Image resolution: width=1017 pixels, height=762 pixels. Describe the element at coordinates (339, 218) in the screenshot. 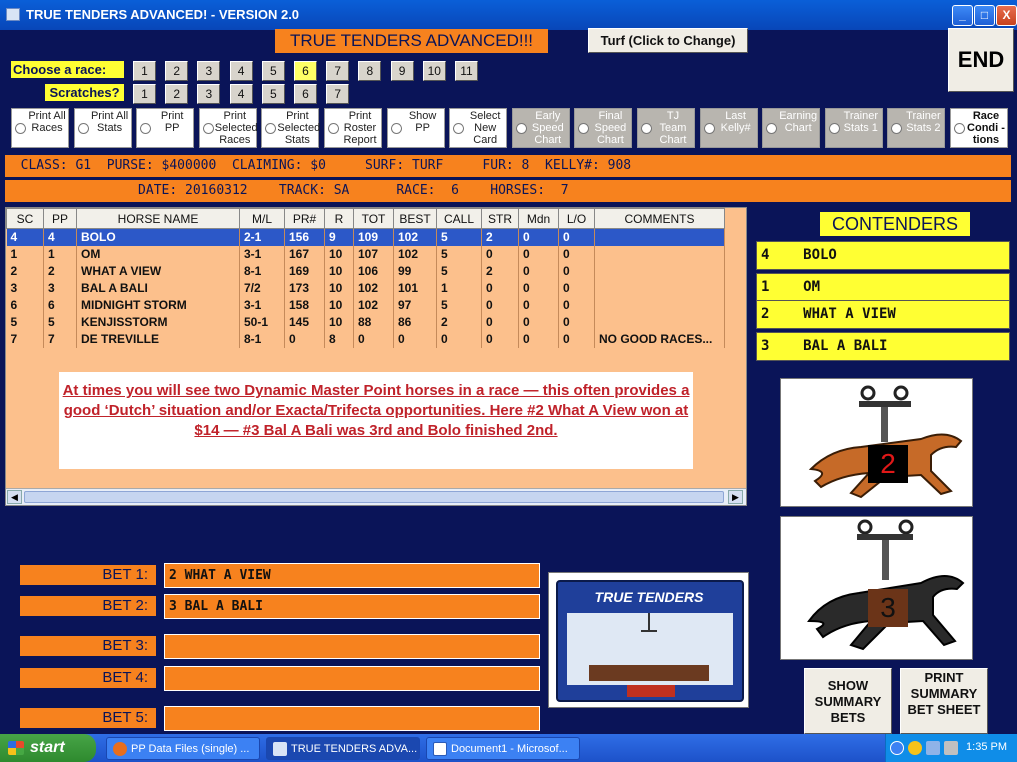

I see `column-header-r: R` at that location.